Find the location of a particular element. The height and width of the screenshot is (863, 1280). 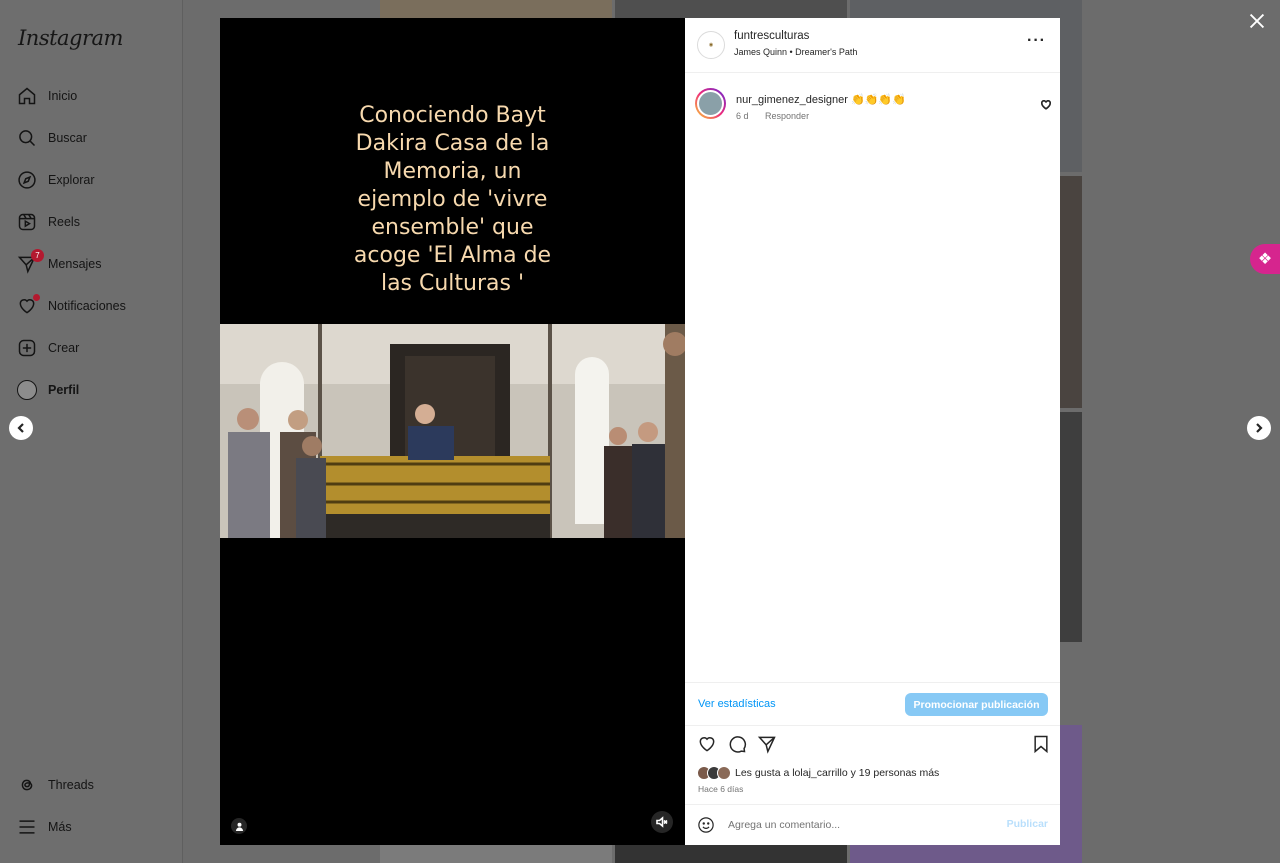

menu-icon is located at coordinates (27, 827).